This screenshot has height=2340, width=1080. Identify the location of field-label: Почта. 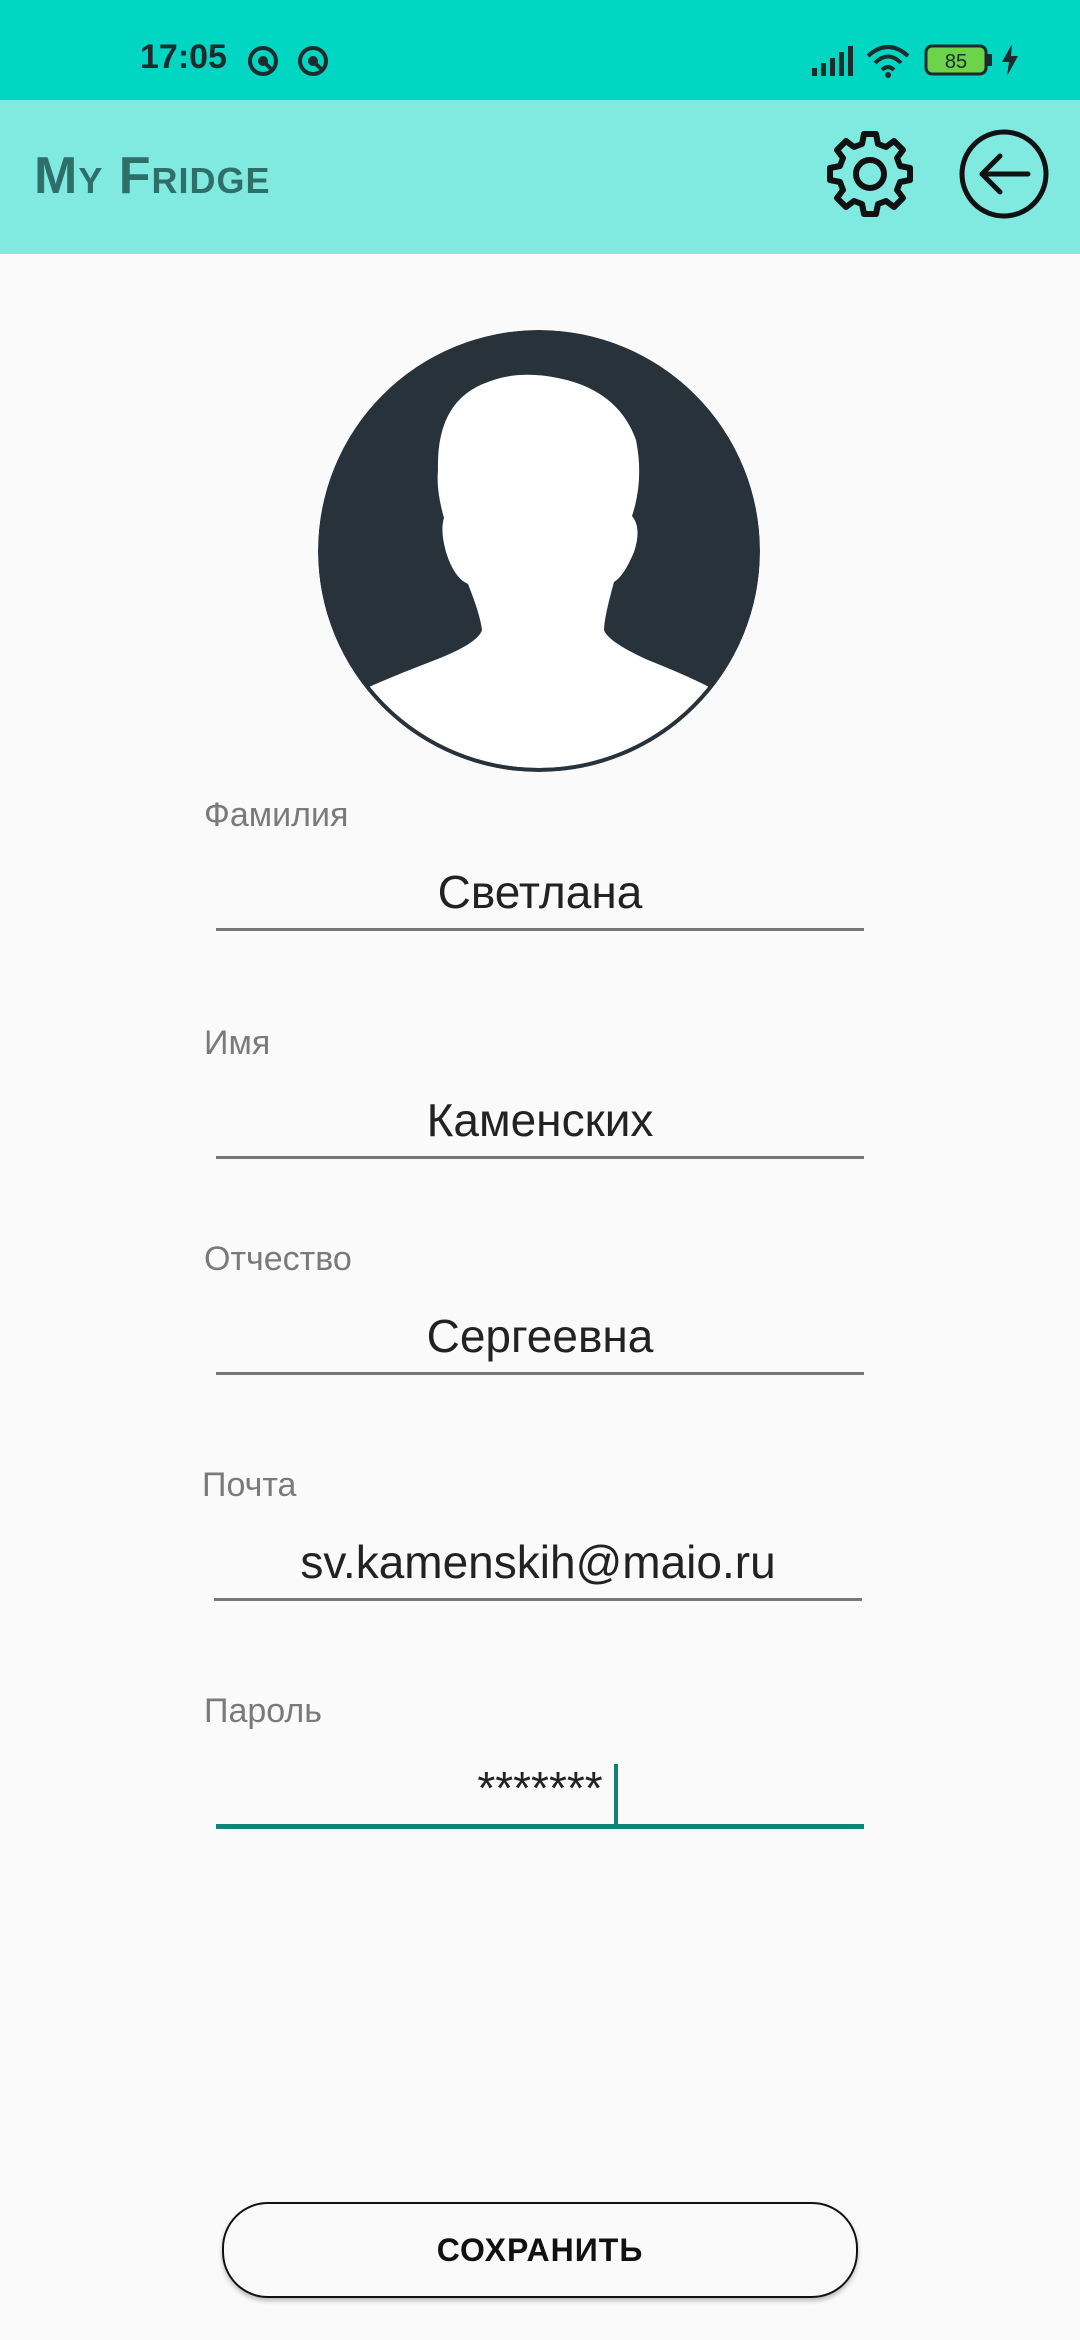
(249, 1485).